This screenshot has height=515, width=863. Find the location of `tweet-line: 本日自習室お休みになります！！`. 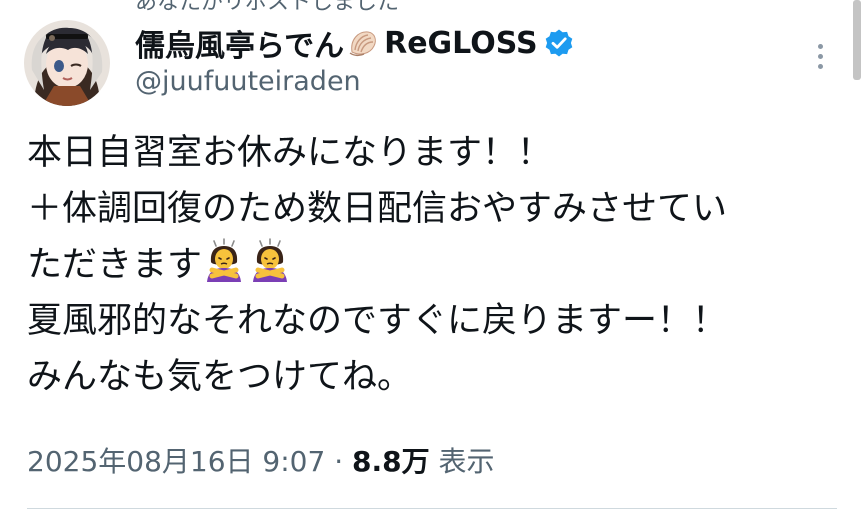

tweet-line: 本日自習室お休みになります！！ is located at coordinates (290, 153).